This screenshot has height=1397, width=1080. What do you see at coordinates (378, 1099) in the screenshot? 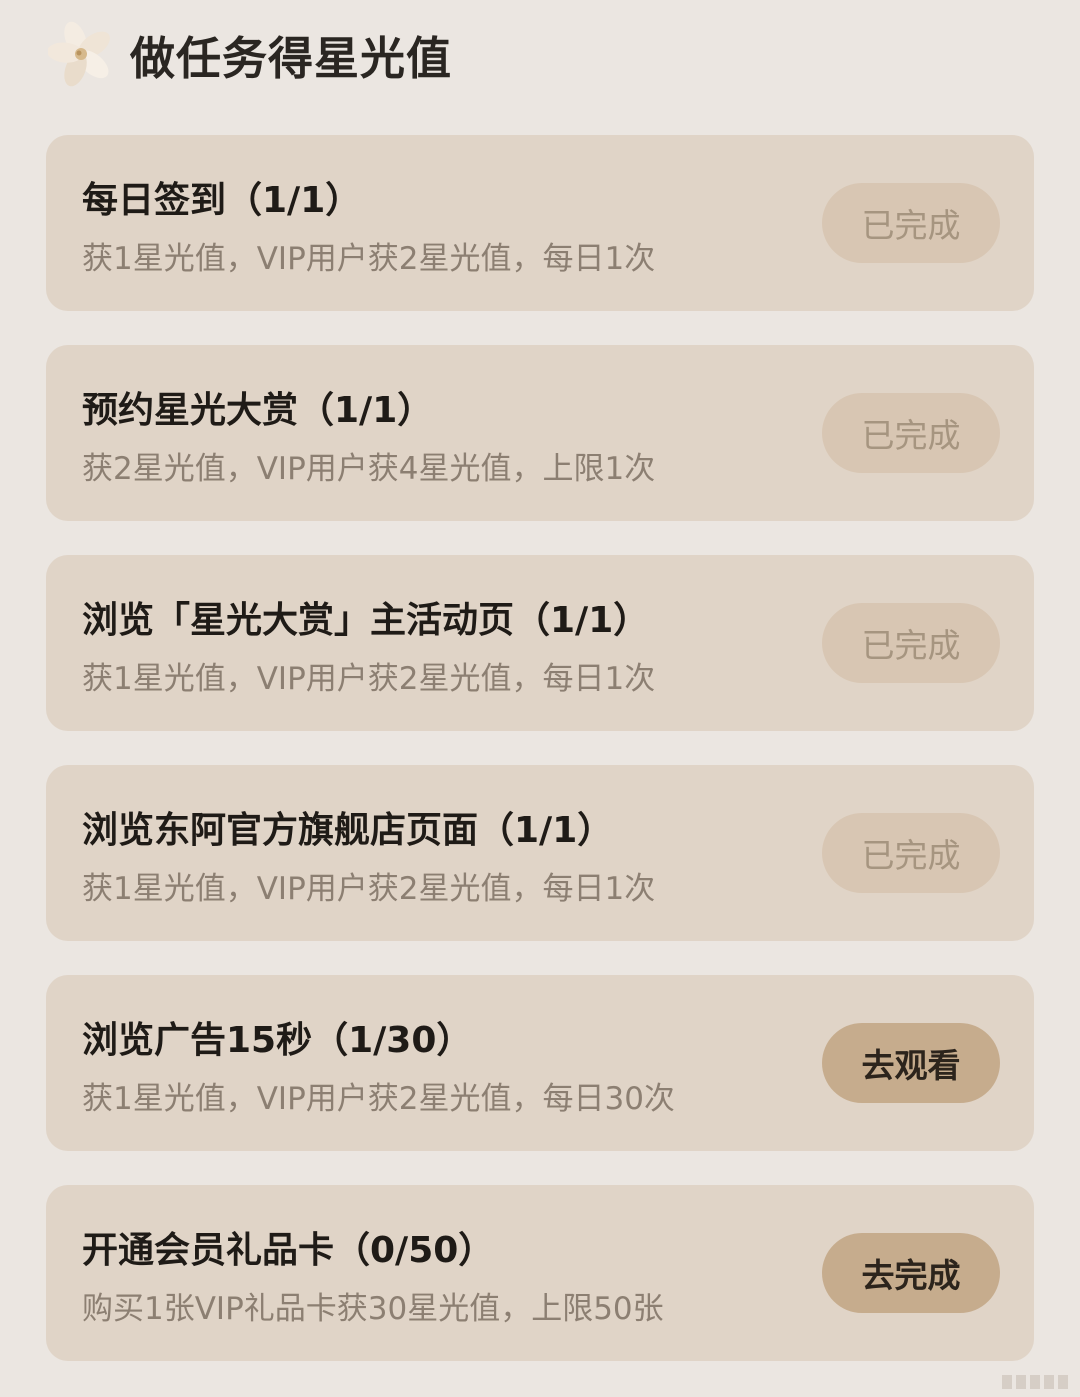
I see `task-description: 获1星光值，VIP用户获2星光值，每日30次` at bounding box center [378, 1099].